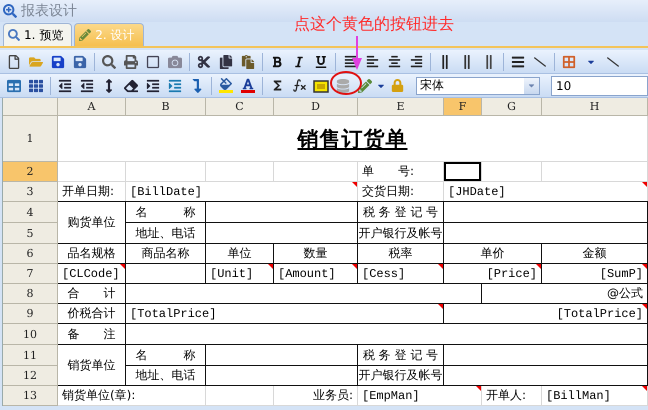 This screenshot has width=648, height=410. What do you see at coordinates (30, 139) in the screenshot?
I see `row-header: 1` at bounding box center [30, 139].